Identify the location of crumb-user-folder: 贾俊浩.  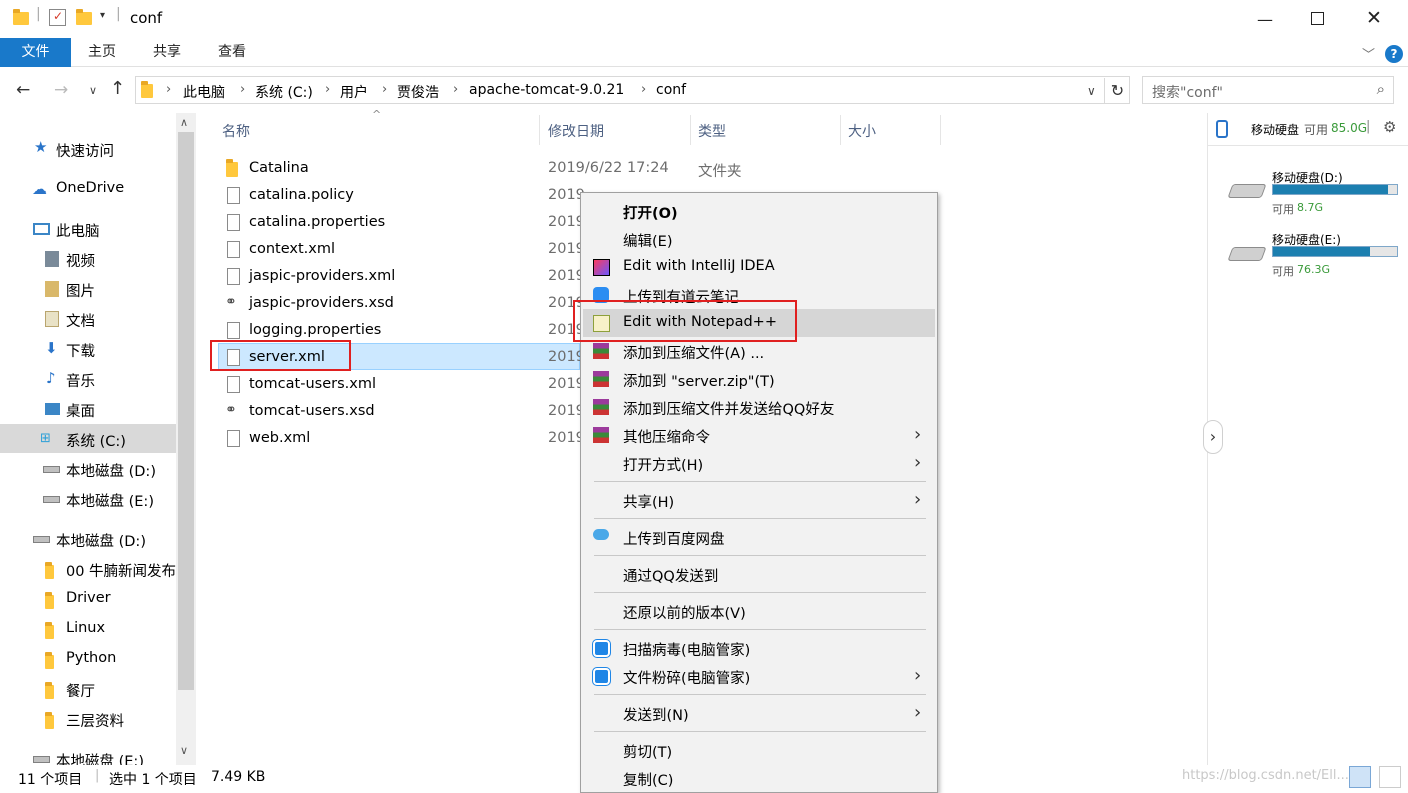
(418, 92).